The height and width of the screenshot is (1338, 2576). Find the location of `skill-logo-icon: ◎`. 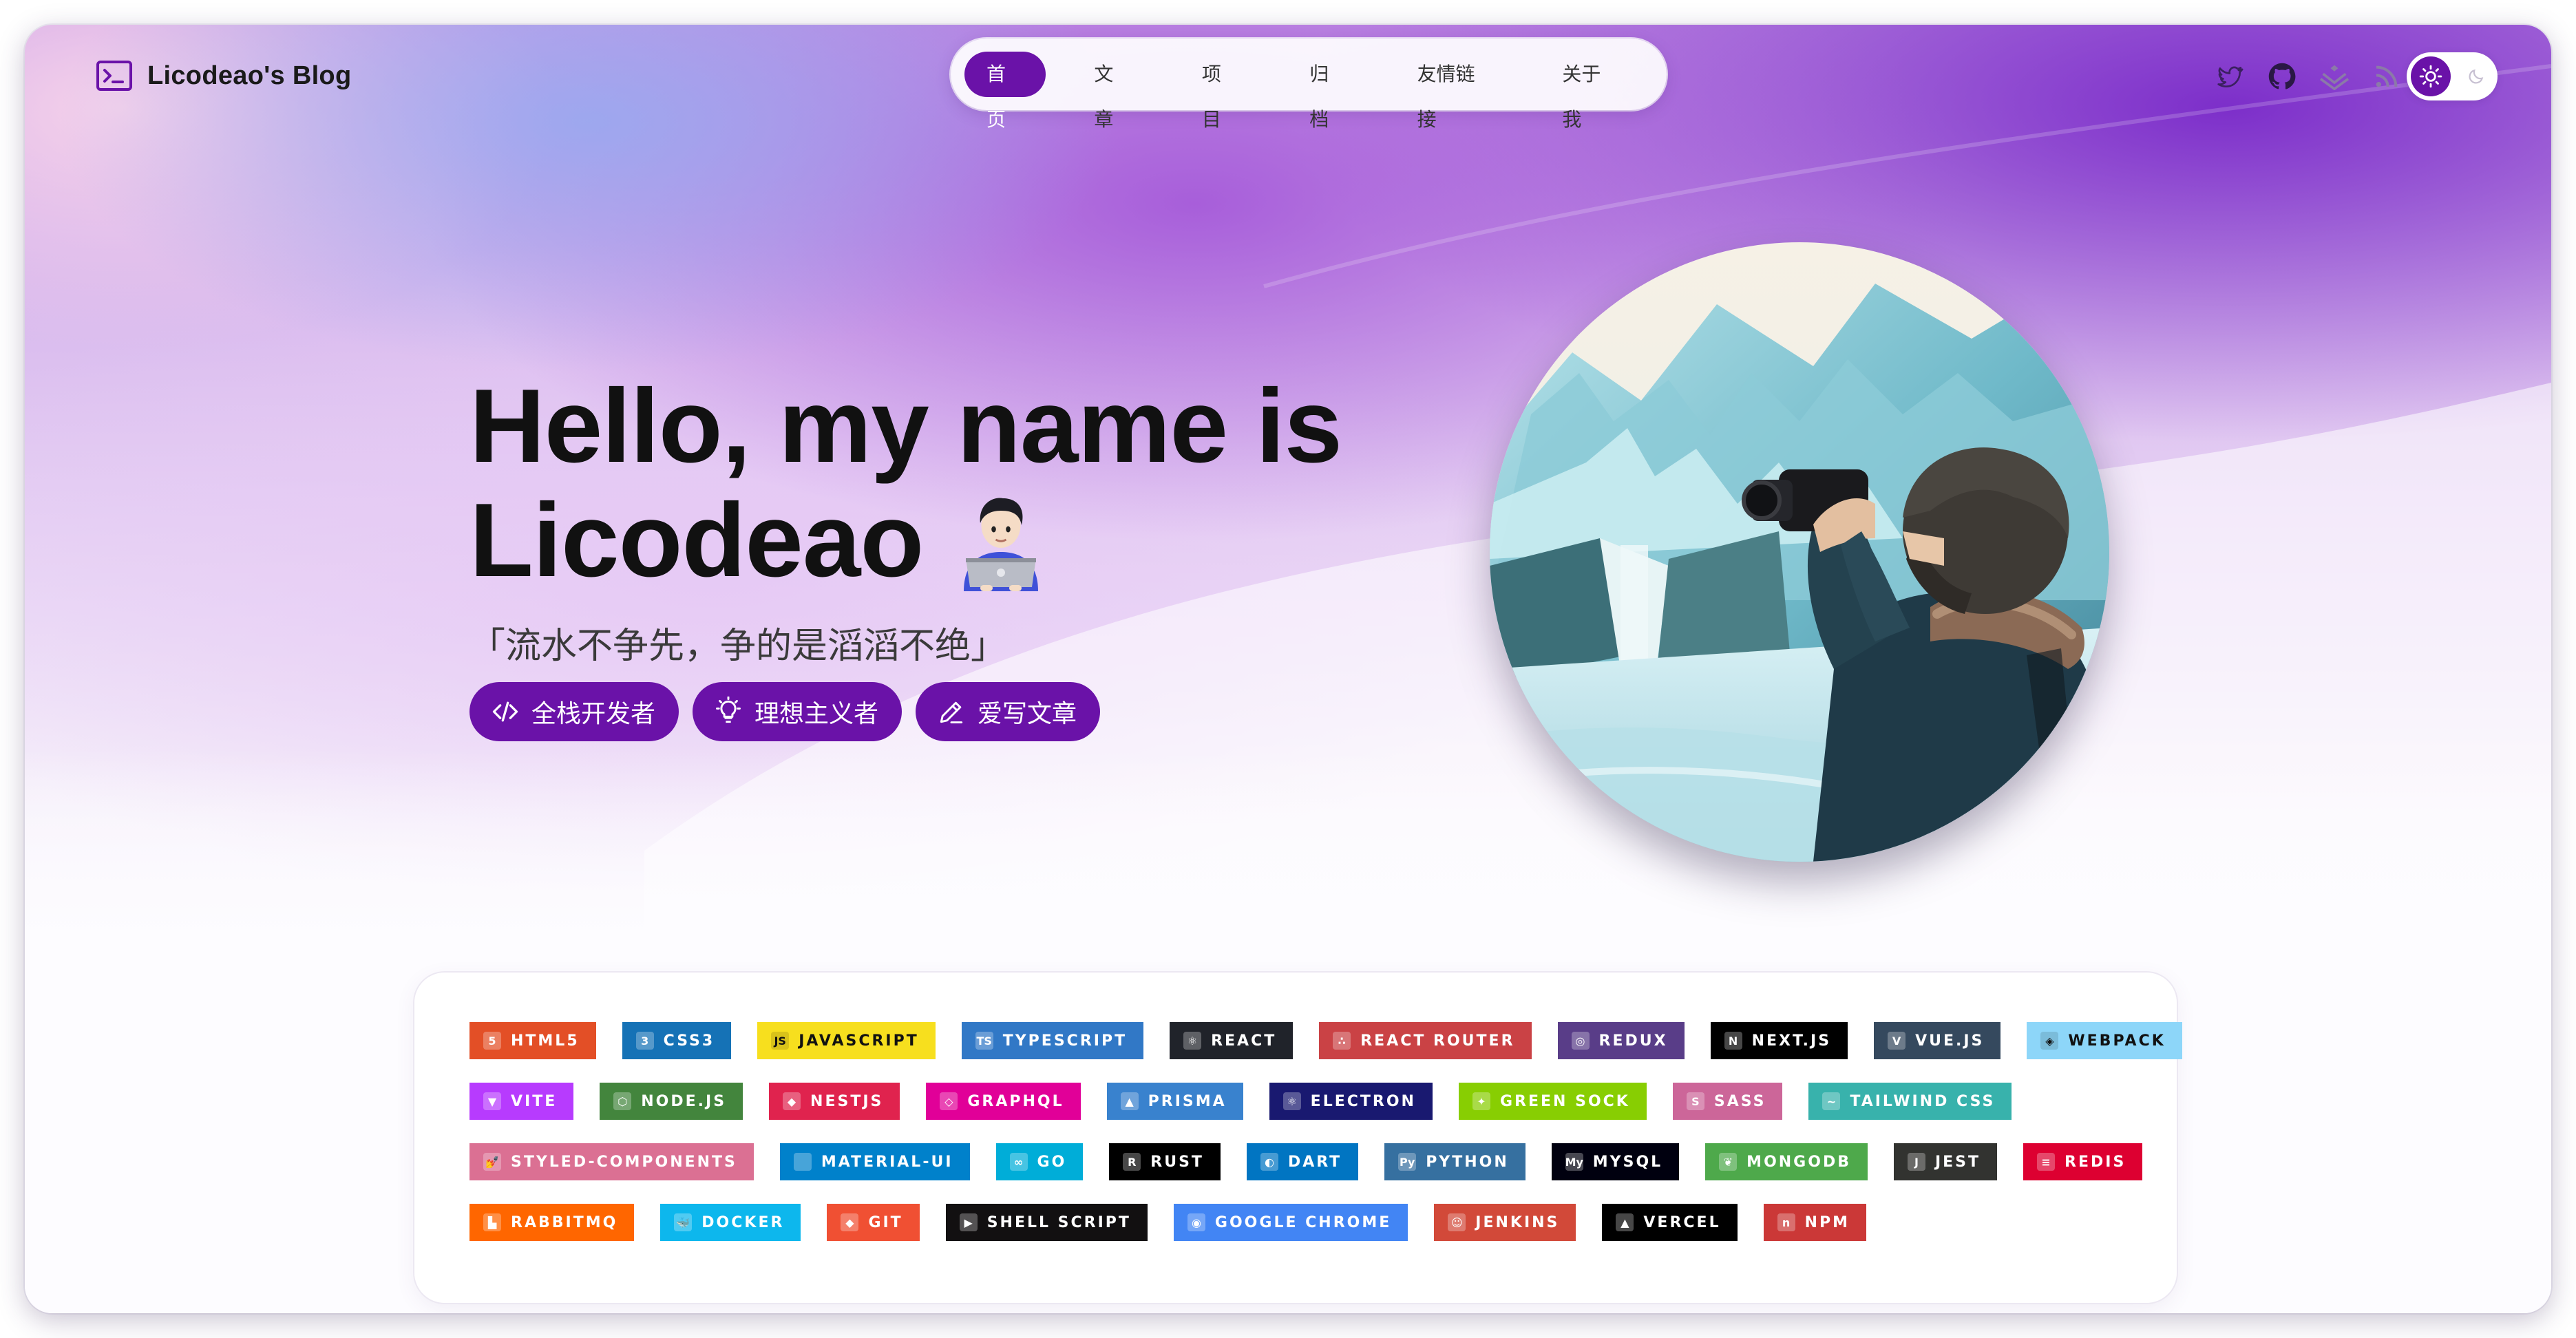

skill-logo-icon: ◎ is located at coordinates (1581, 1041).